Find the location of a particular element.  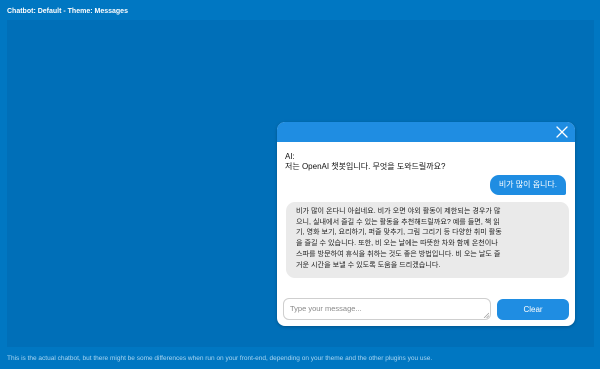

ai-greeting: AI: 저는 OpenAI 챗봇입니다. 무엇을 도와드릴까요? is located at coordinates (426, 162).